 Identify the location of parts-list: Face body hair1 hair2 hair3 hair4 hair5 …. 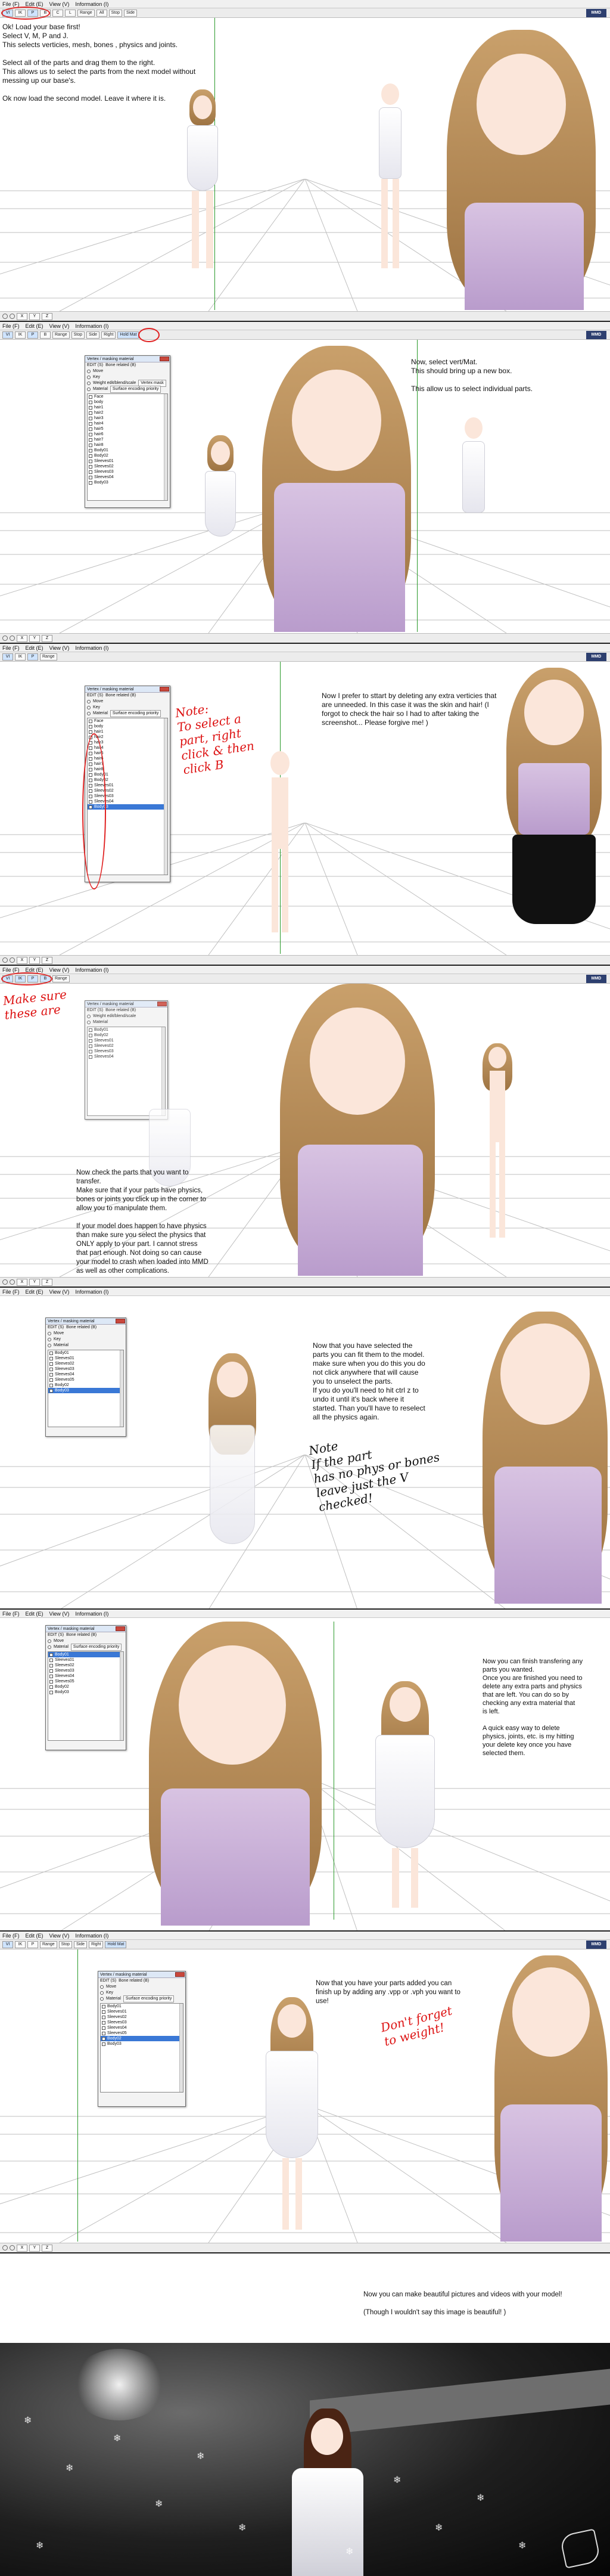
(127, 447).